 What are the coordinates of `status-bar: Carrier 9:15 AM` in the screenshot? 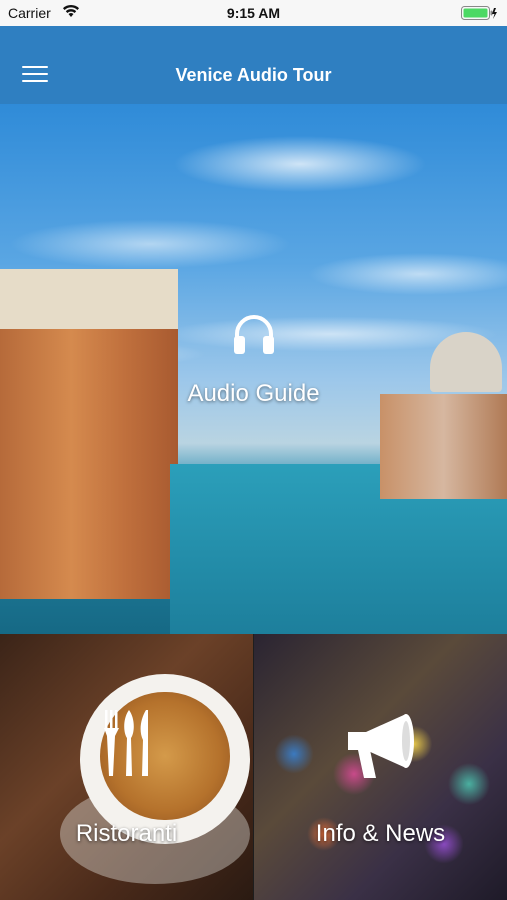 It's located at (253, 13).